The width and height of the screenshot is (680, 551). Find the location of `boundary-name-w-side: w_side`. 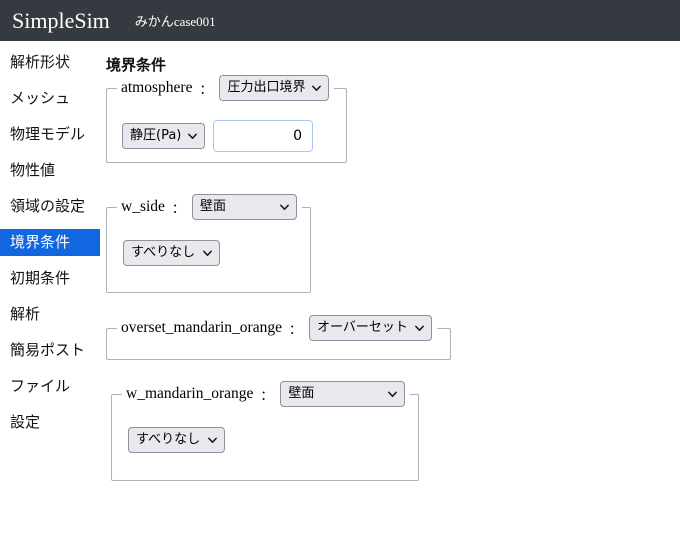

boundary-name-w-side: w_side is located at coordinates (143, 206).